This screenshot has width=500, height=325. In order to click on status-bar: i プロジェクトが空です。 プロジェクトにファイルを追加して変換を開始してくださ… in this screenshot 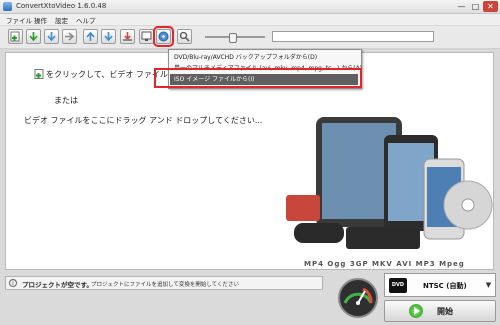, I will do `click(164, 283)`.